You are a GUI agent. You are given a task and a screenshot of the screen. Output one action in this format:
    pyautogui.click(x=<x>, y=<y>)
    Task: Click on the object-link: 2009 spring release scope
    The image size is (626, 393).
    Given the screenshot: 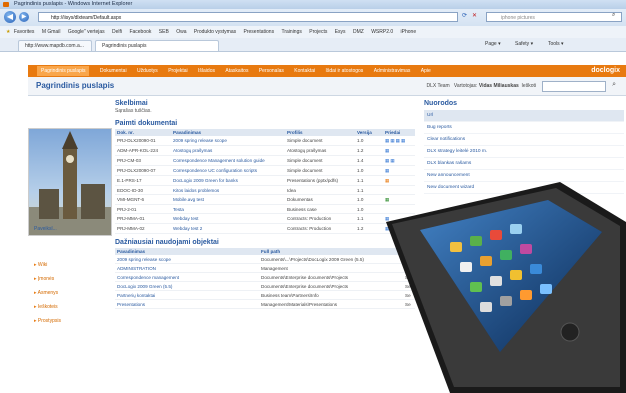 What is the action you would take?
    pyautogui.click(x=187, y=259)
    